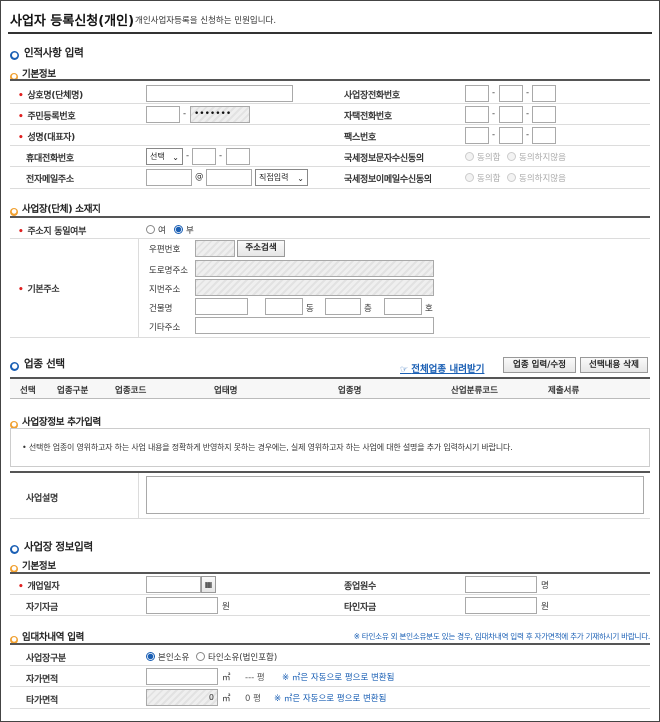 The image size is (660, 722). Describe the element at coordinates (28, 391) in the screenshot. I see `col-select: 선택` at that location.